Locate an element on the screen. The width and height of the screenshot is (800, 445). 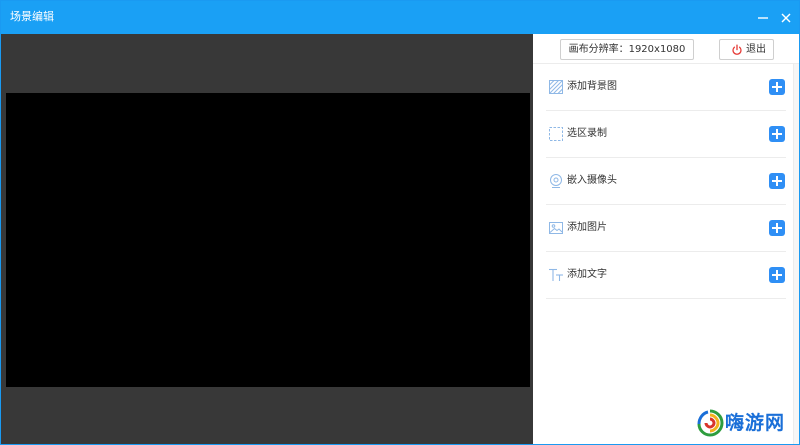
list-item-label: 添加文字 is located at coordinates (587, 274).